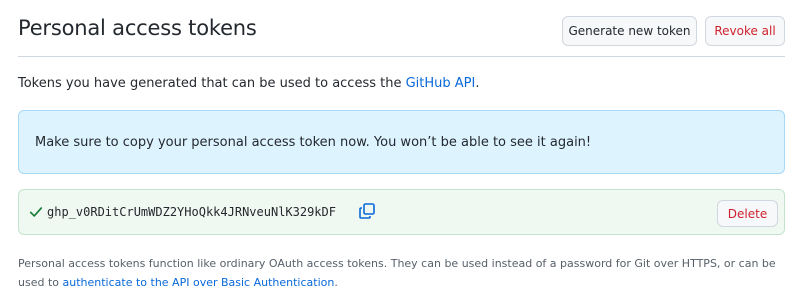 The height and width of the screenshot is (300, 797). I want to click on delete-token-button: Delete, so click(747, 213).